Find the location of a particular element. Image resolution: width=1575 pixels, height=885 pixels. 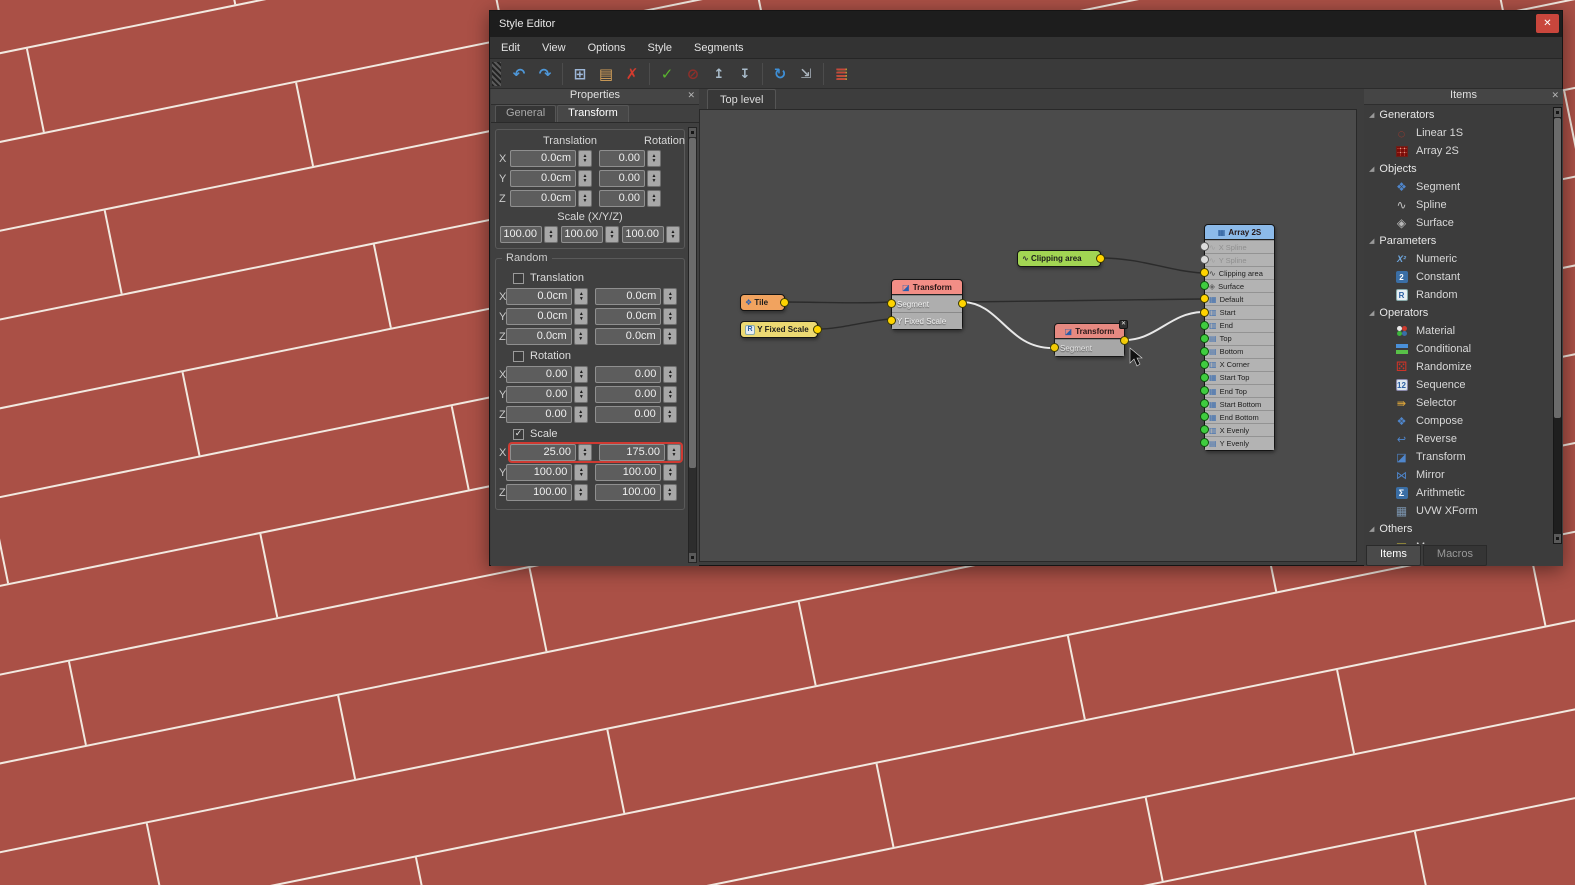

tree-item-randomize: ⚄ Randomize is located at coordinates (1458, 367).